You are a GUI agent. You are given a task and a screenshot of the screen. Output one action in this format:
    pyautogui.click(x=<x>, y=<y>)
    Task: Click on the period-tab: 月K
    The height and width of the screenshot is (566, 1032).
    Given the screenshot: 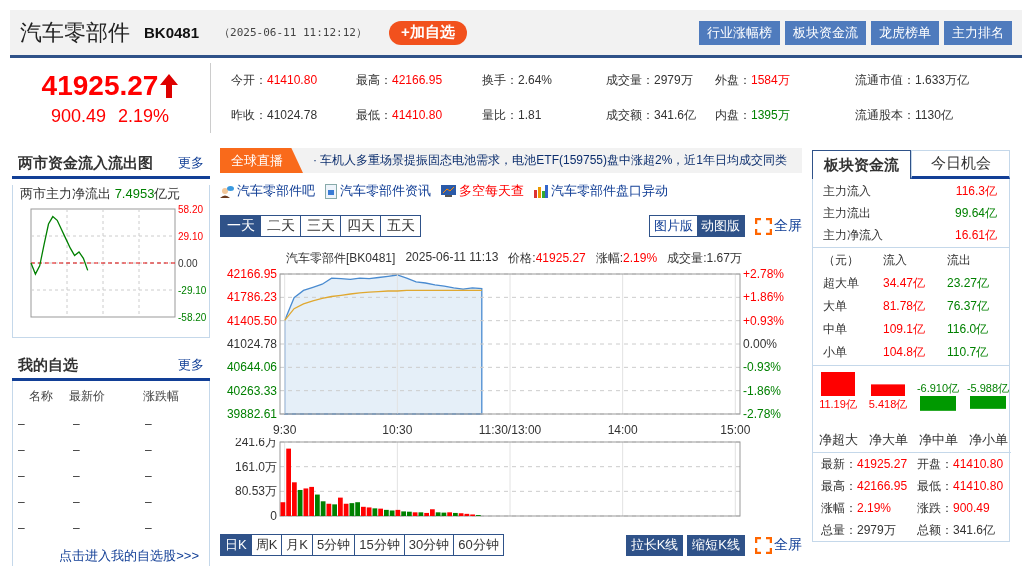 What is the action you would take?
    pyautogui.click(x=297, y=545)
    